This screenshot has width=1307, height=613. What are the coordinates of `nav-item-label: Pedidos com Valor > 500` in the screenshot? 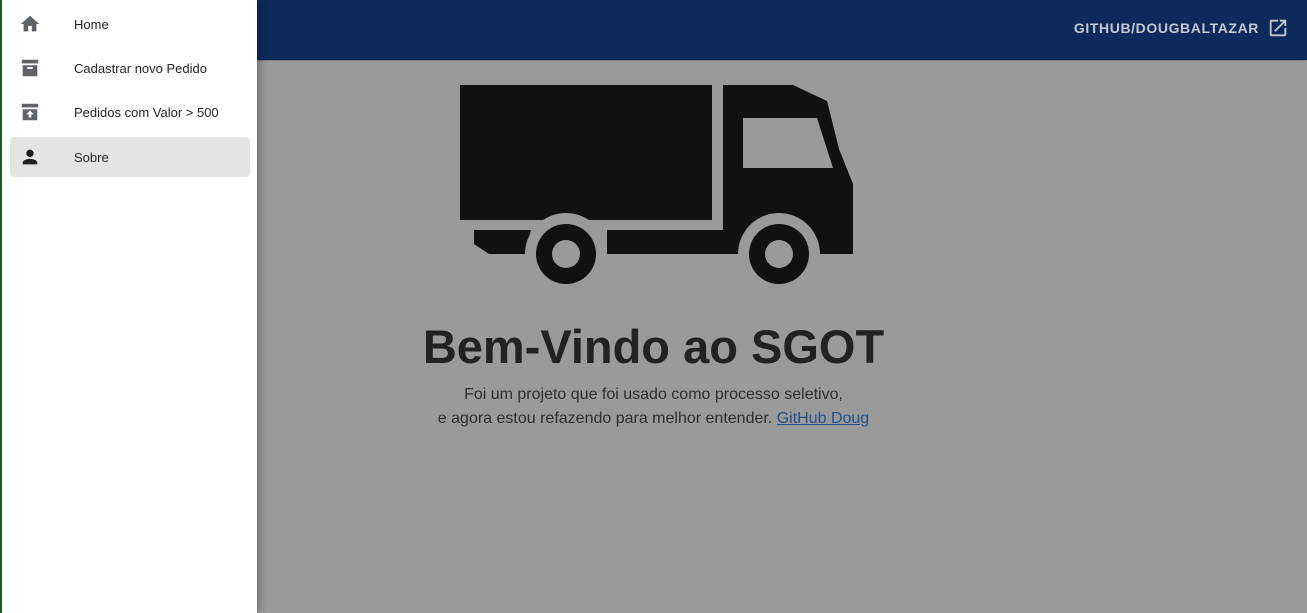 It's located at (146, 112).